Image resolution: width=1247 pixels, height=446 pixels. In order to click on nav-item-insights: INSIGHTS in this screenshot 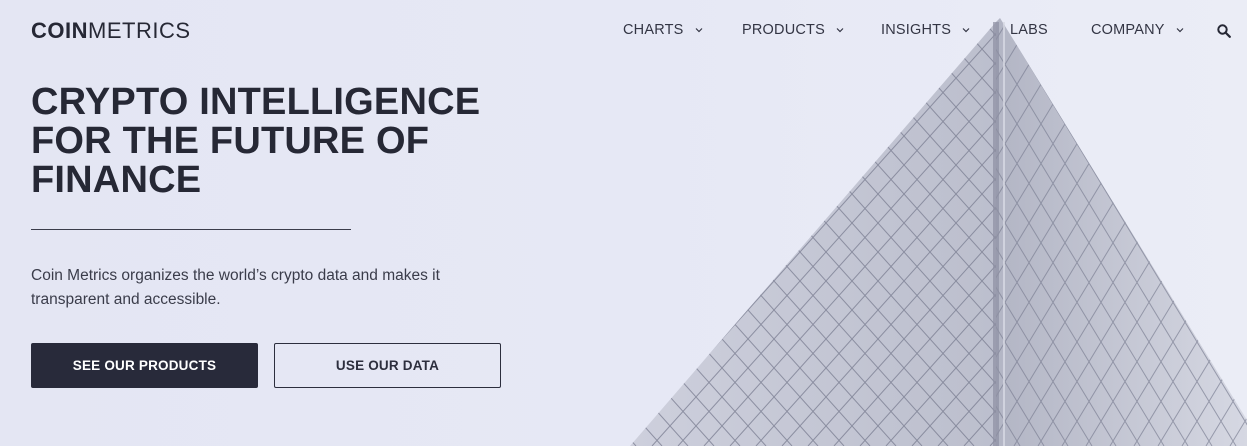, I will do `click(925, 30)`.